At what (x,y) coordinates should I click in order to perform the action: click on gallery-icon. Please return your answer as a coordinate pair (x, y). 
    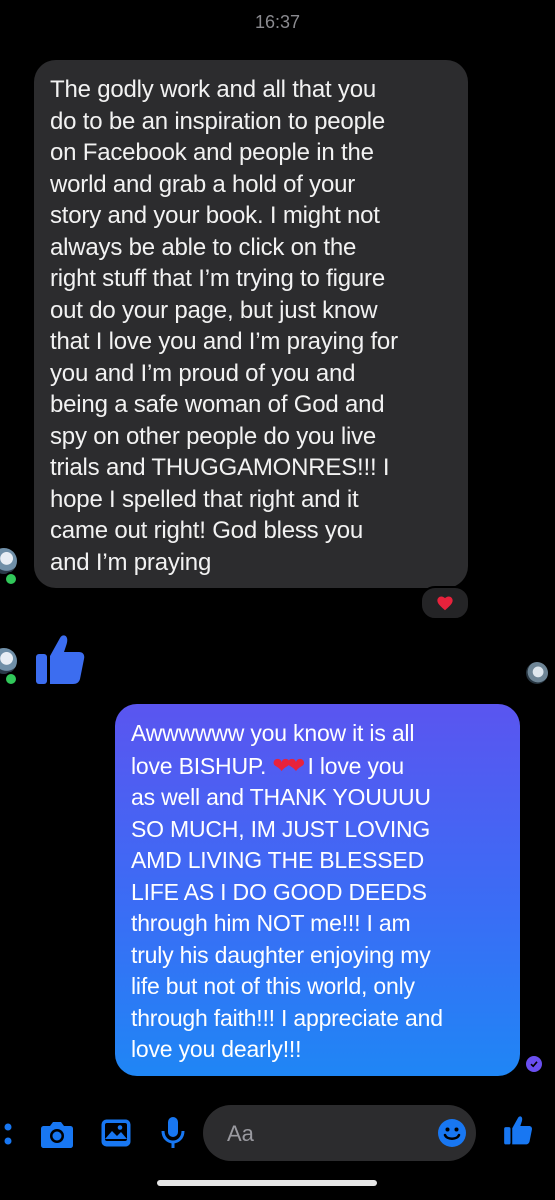
    Looking at the image, I should click on (116, 1133).